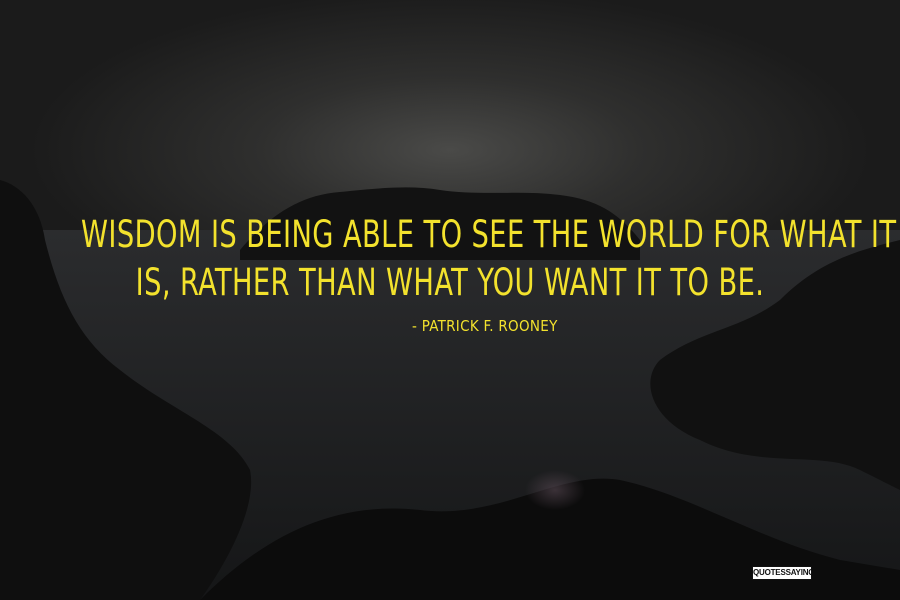 The image size is (900, 600). What do you see at coordinates (782, 573) in the screenshot?
I see `watermark-logo: QUOTESSAYINGS.NET` at bounding box center [782, 573].